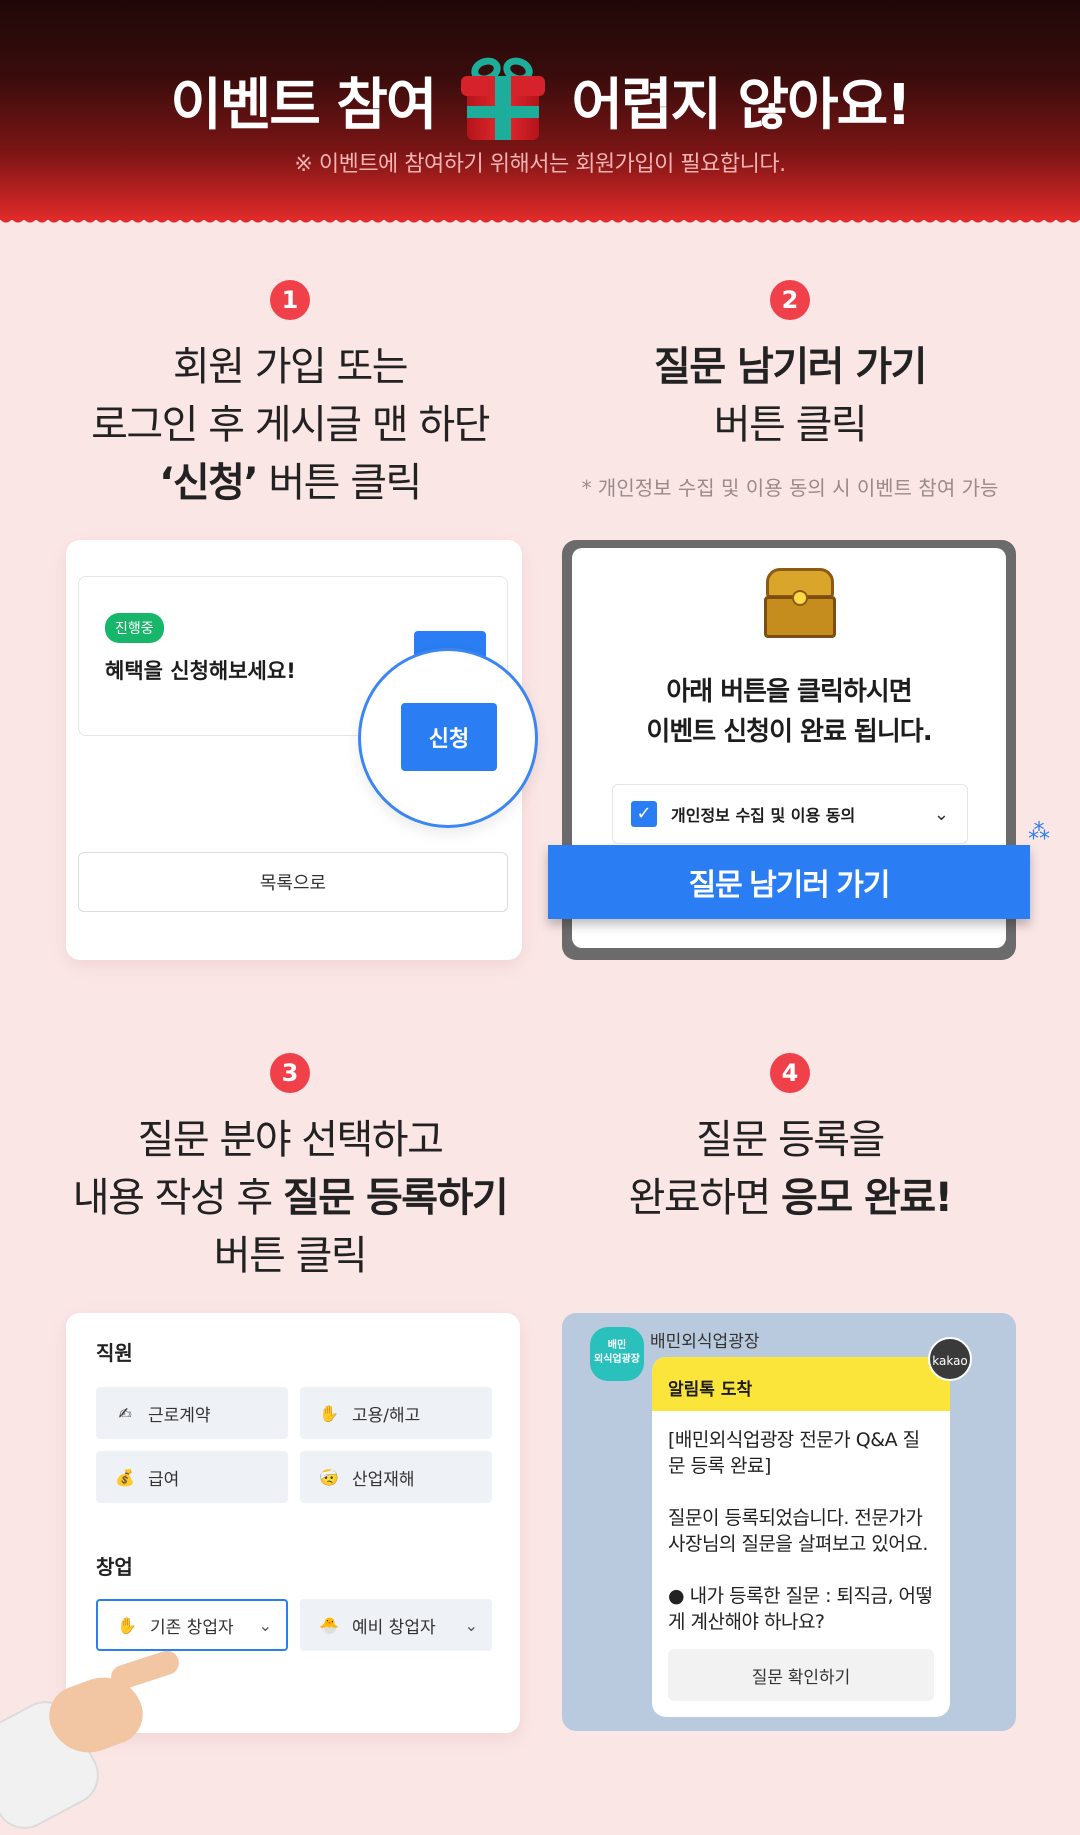  Describe the element at coordinates (1039, 832) in the screenshot. I see `sparkle-icon: ⁂` at that location.